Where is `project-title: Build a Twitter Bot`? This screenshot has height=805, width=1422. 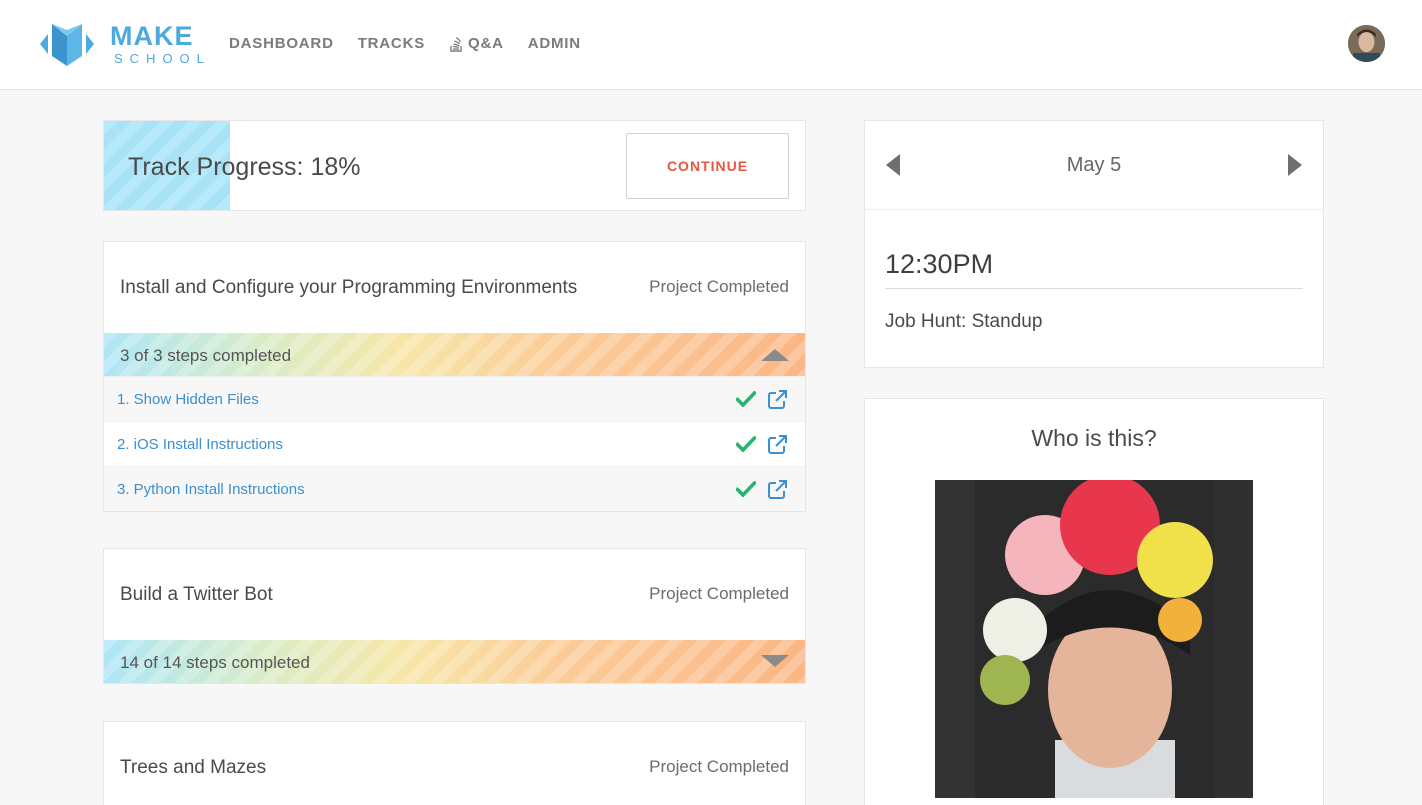 project-title: Build a Twitter Bot is located at coordinates (196, 594).